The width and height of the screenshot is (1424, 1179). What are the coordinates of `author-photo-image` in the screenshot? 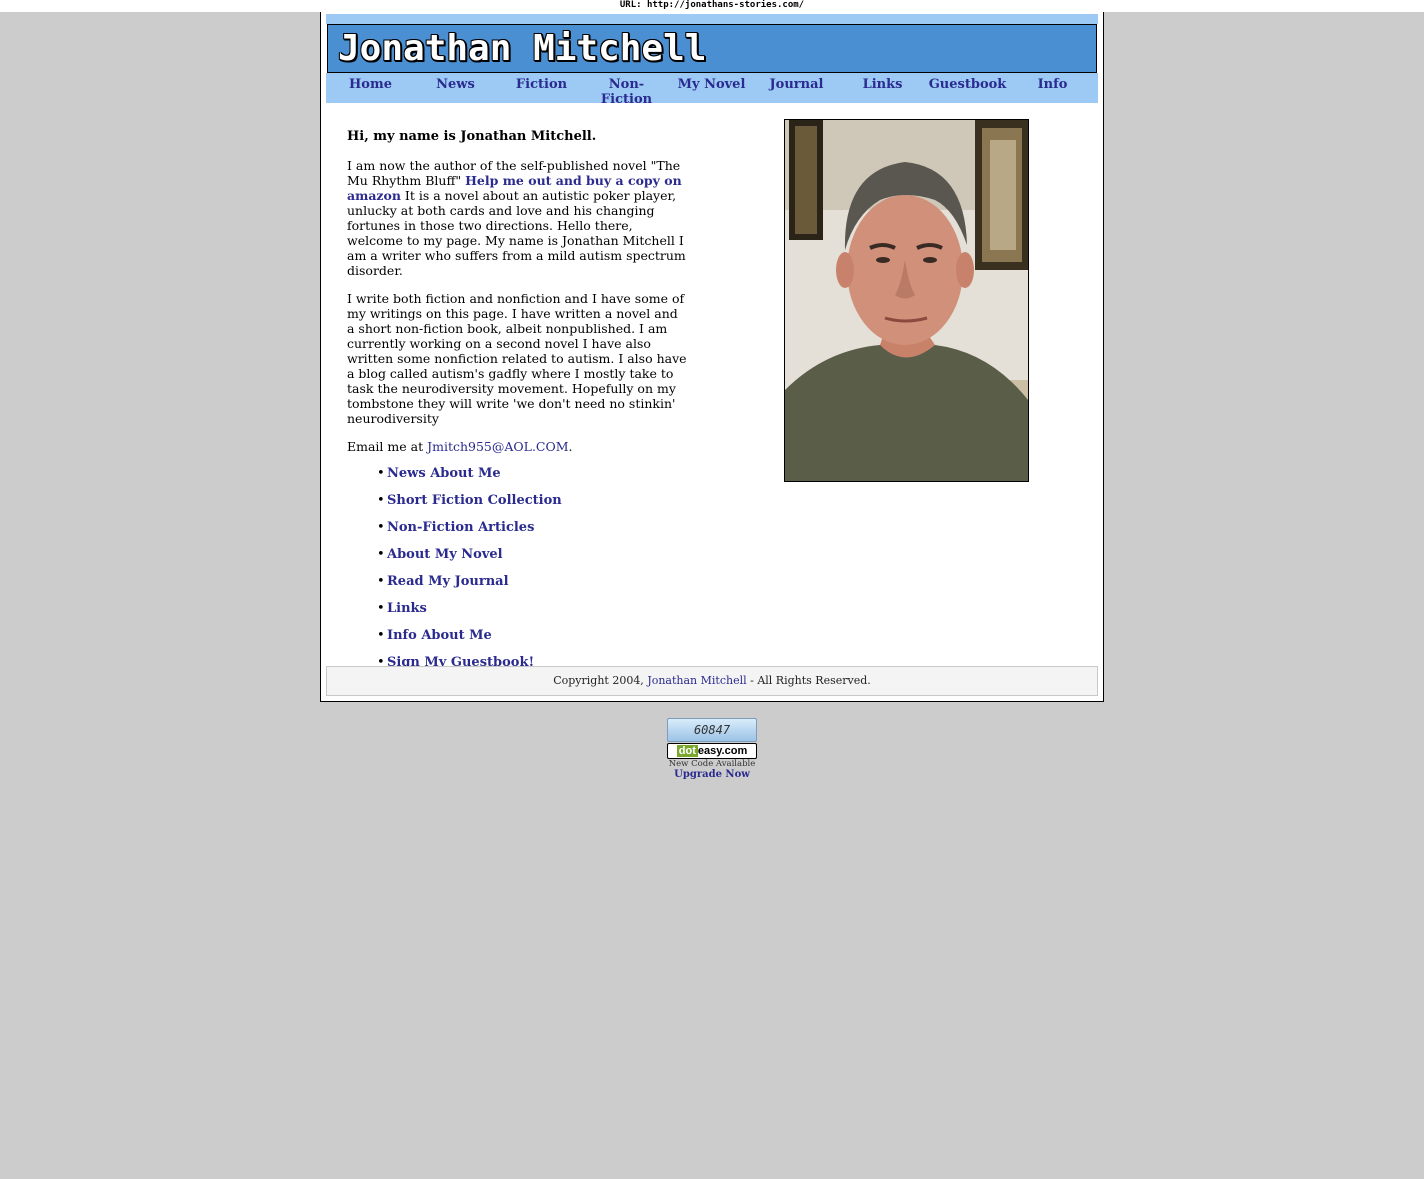 It's located at (906, 300).